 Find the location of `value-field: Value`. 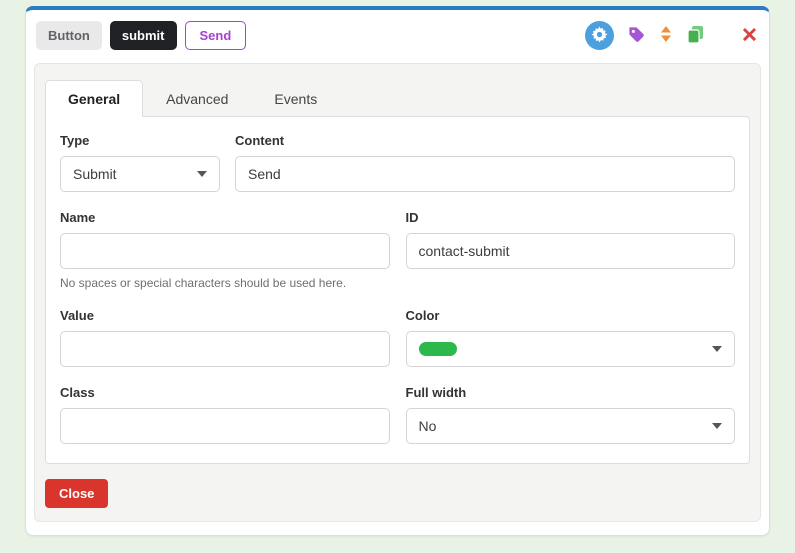

value-field: Value is located at coordinates (225, 337).